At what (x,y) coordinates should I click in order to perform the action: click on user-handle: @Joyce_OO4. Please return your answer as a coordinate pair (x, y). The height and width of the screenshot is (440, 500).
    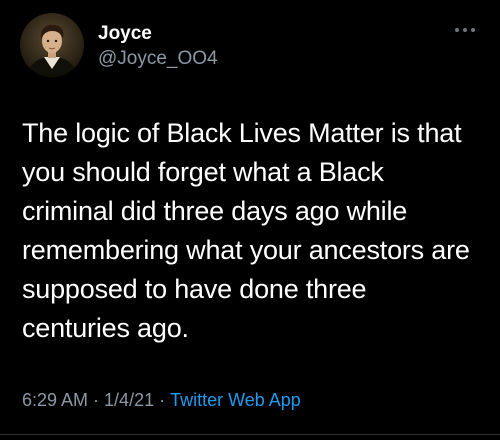
    Looking at the image, I should click on (158, 59).